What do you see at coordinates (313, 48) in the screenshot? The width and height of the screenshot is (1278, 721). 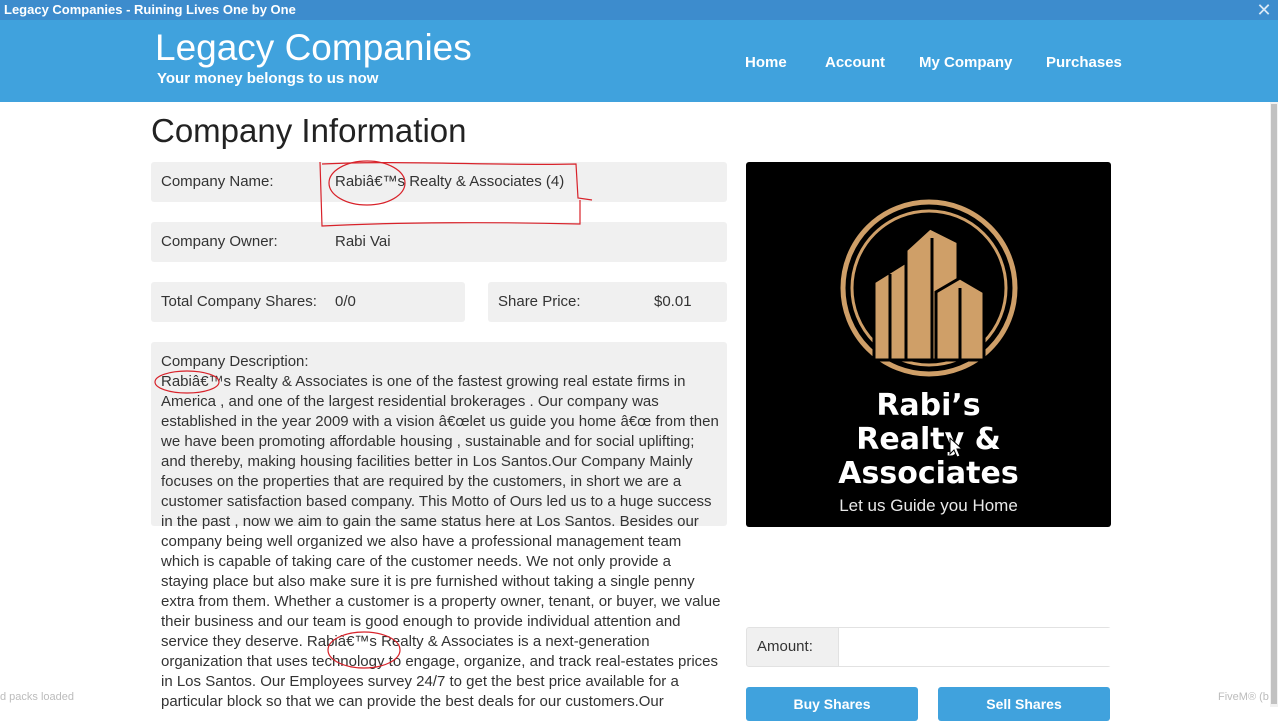 I see `brand-name: Legacy Companies` at bounding box center [313, 48].